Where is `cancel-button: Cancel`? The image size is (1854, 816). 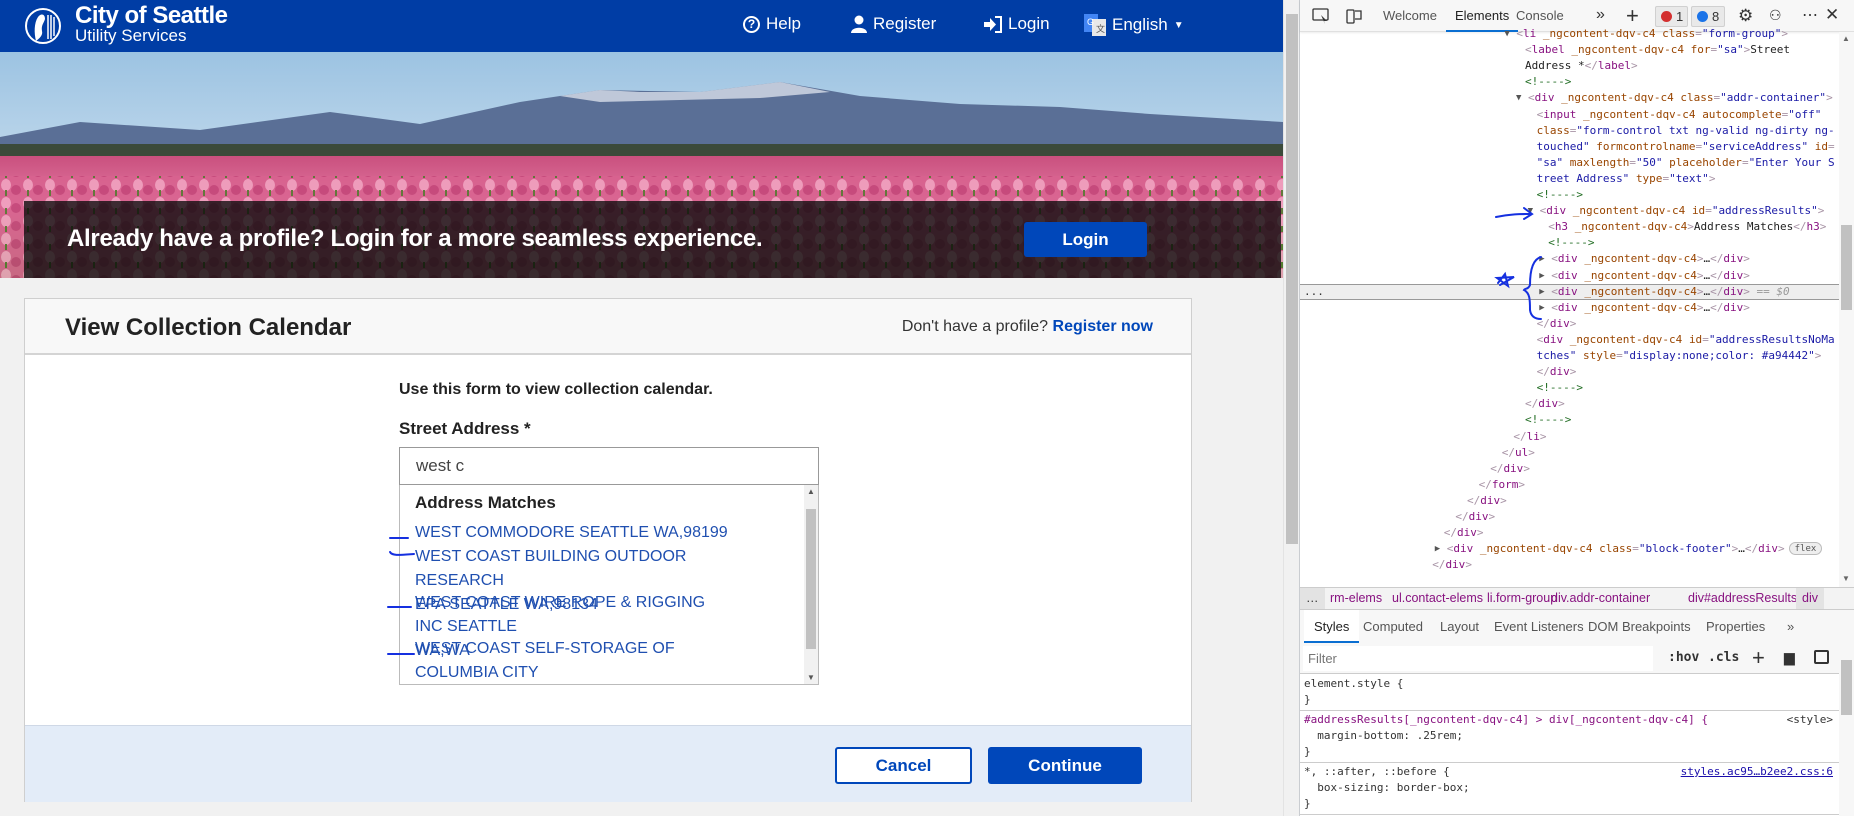
cancel-button: Cancel is located at coordinates (903, 765).